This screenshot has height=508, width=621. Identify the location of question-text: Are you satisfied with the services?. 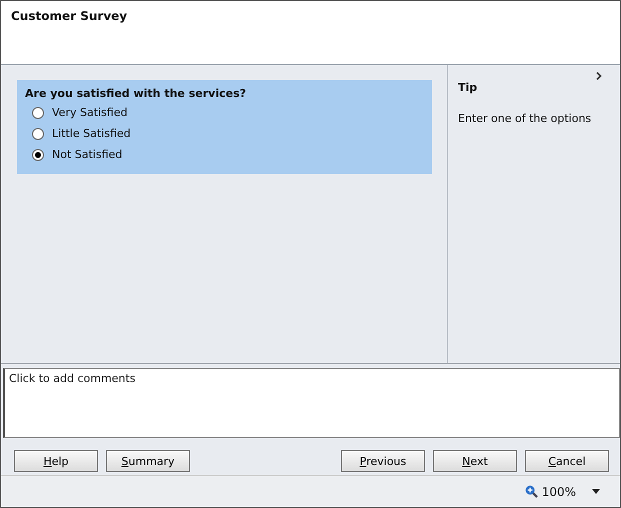
(135, 93).